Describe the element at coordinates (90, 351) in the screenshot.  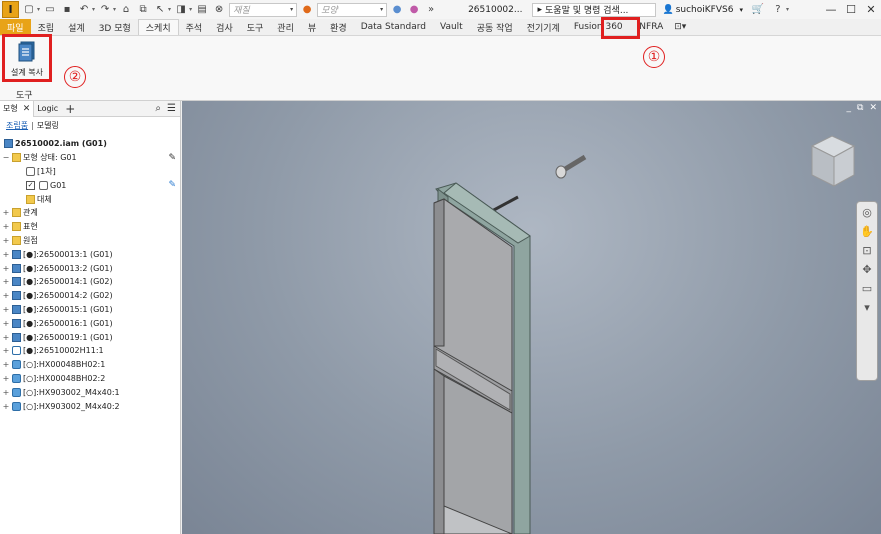
I see `tree-component: + [●]:26510002H11:1` at that location.